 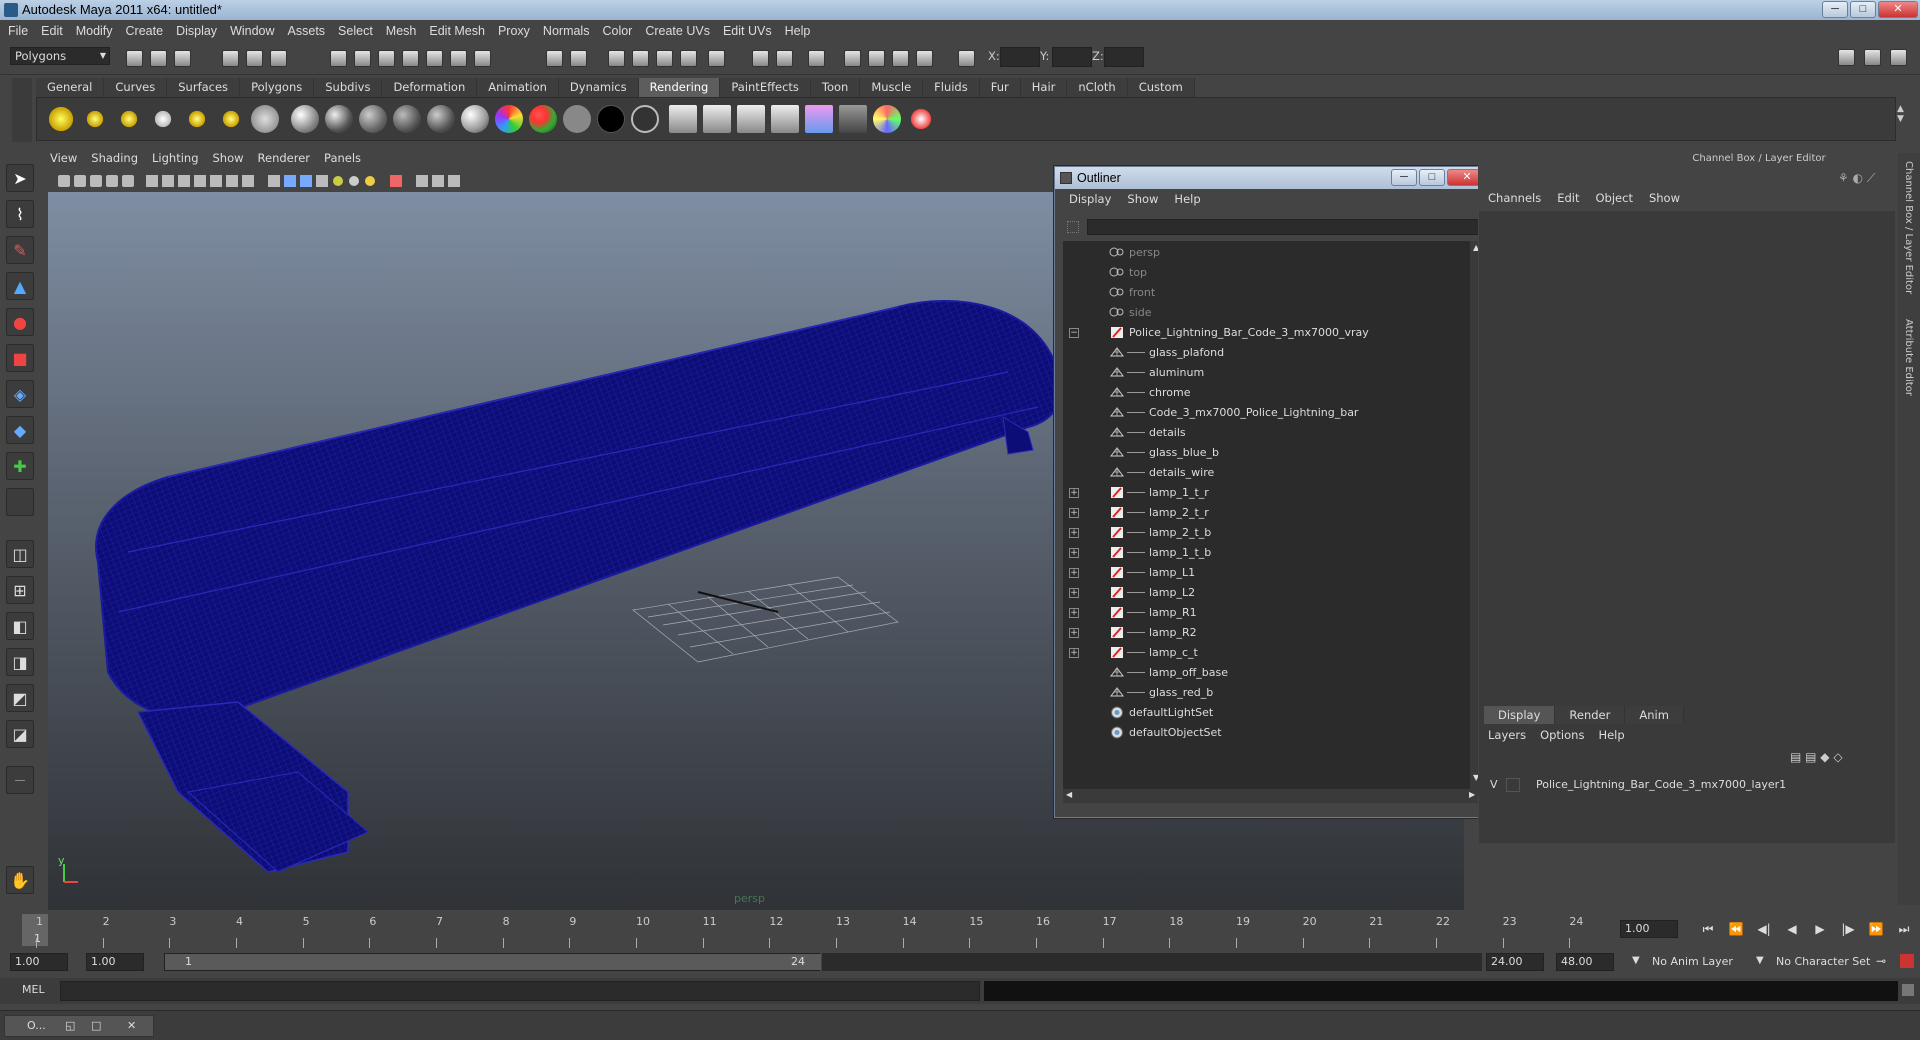 What do you see at coordinates (407, 119) in the screenshot?
I see `phong-shader-icon` at bounding box center [407, 119].